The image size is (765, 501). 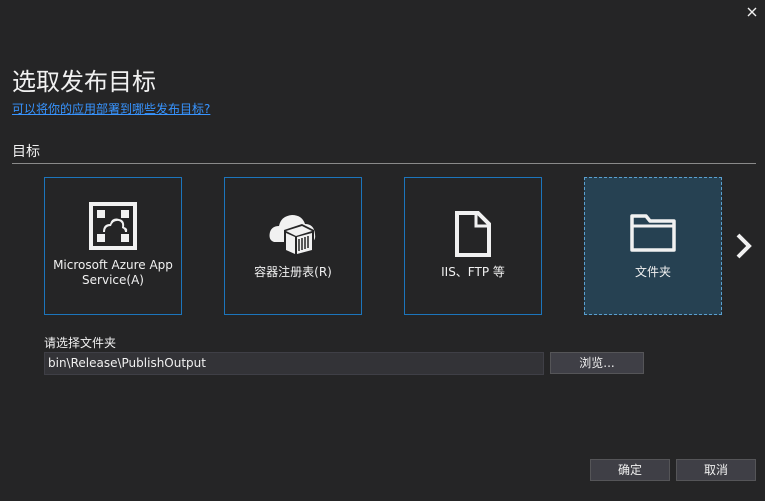 I want to click on ok-button: 确定, so click(x=630, y=470).